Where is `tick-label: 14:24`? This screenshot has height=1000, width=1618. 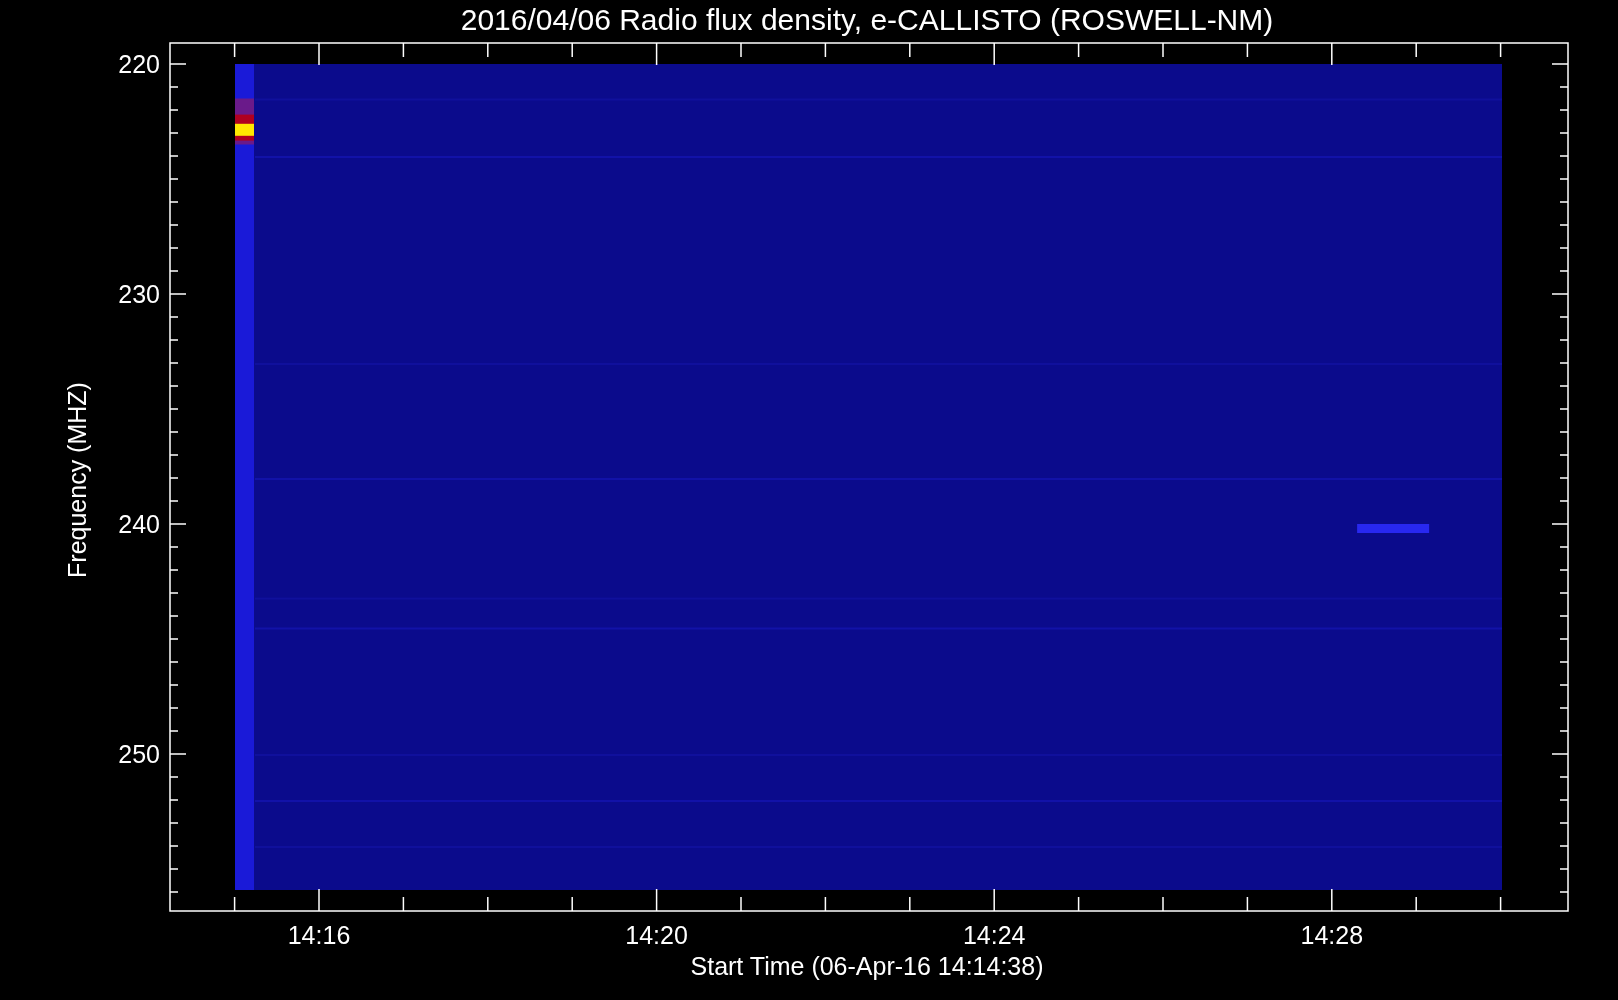
tick-label: 14:24 is located at coordinates (994, 935).